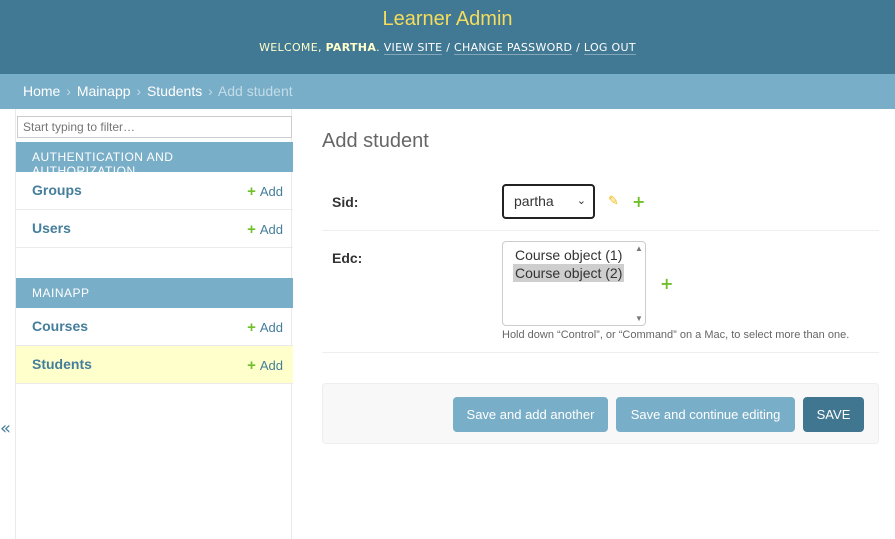 This screenshot has width=895, height=539. I want to click on form-row-sid: Sid:, so click(600, 202).